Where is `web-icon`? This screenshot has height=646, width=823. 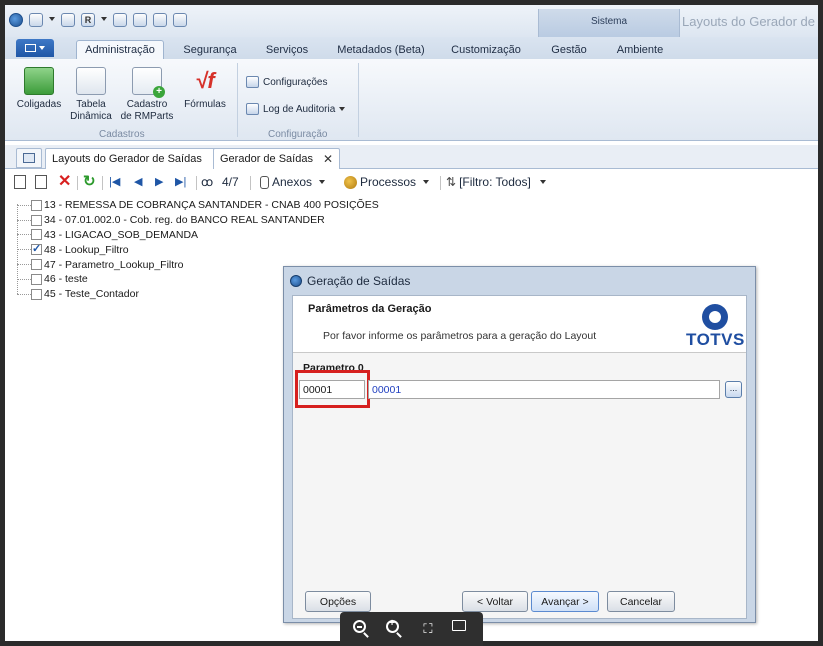
web-icon is located at coordinates (160, 20).